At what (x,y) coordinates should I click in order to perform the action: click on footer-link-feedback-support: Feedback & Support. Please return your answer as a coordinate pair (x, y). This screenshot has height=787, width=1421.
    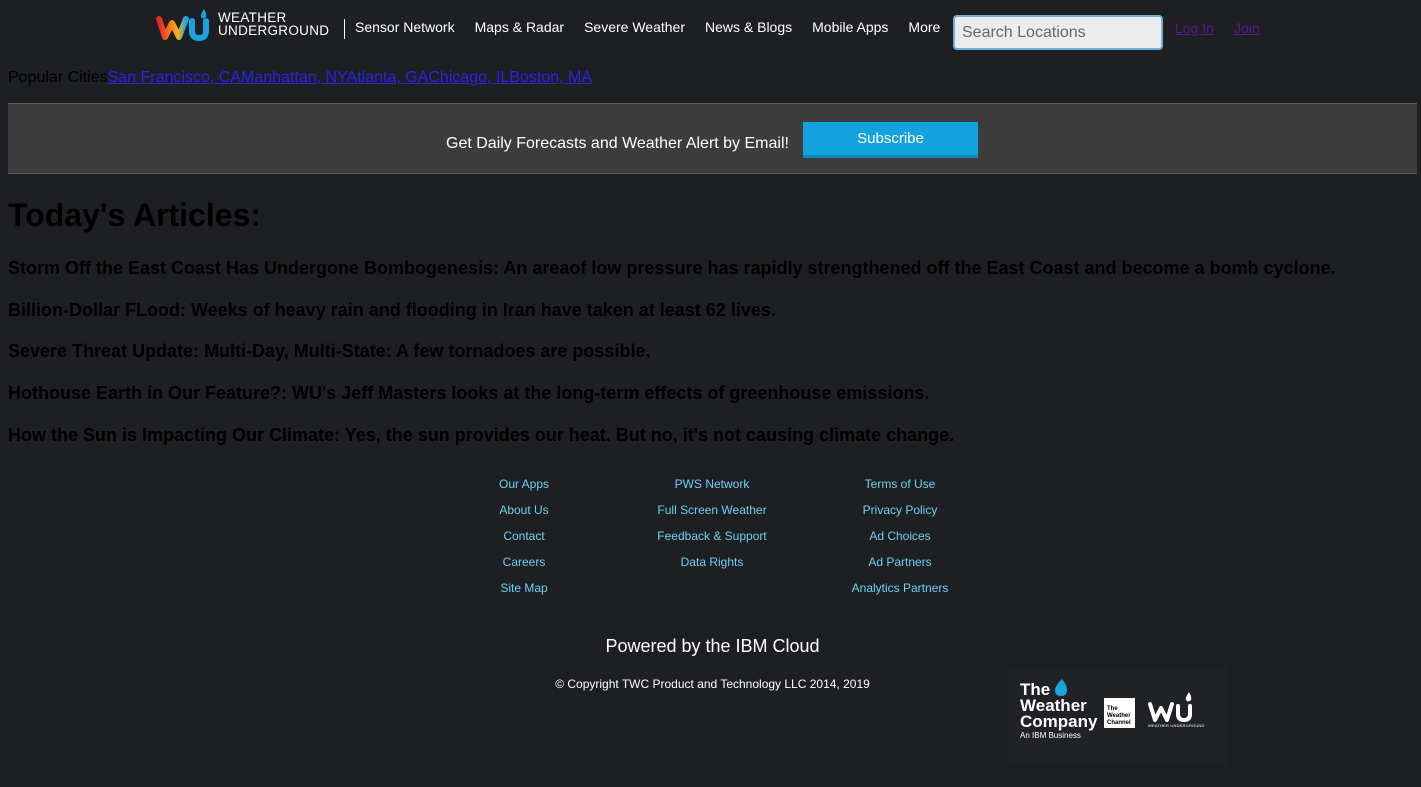
    Looking at the image, I should click on (712, 541).